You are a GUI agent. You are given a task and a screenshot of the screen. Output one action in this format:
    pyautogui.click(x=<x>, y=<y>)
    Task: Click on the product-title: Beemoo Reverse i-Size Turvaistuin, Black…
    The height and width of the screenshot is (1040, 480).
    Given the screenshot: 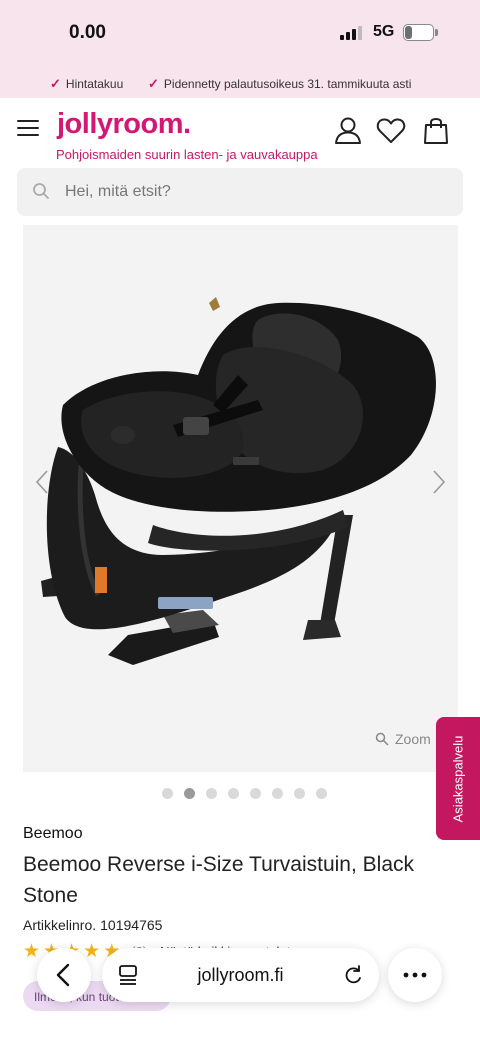 What is the action you would take?
    pyautogui.click(x=218, y=880)
    